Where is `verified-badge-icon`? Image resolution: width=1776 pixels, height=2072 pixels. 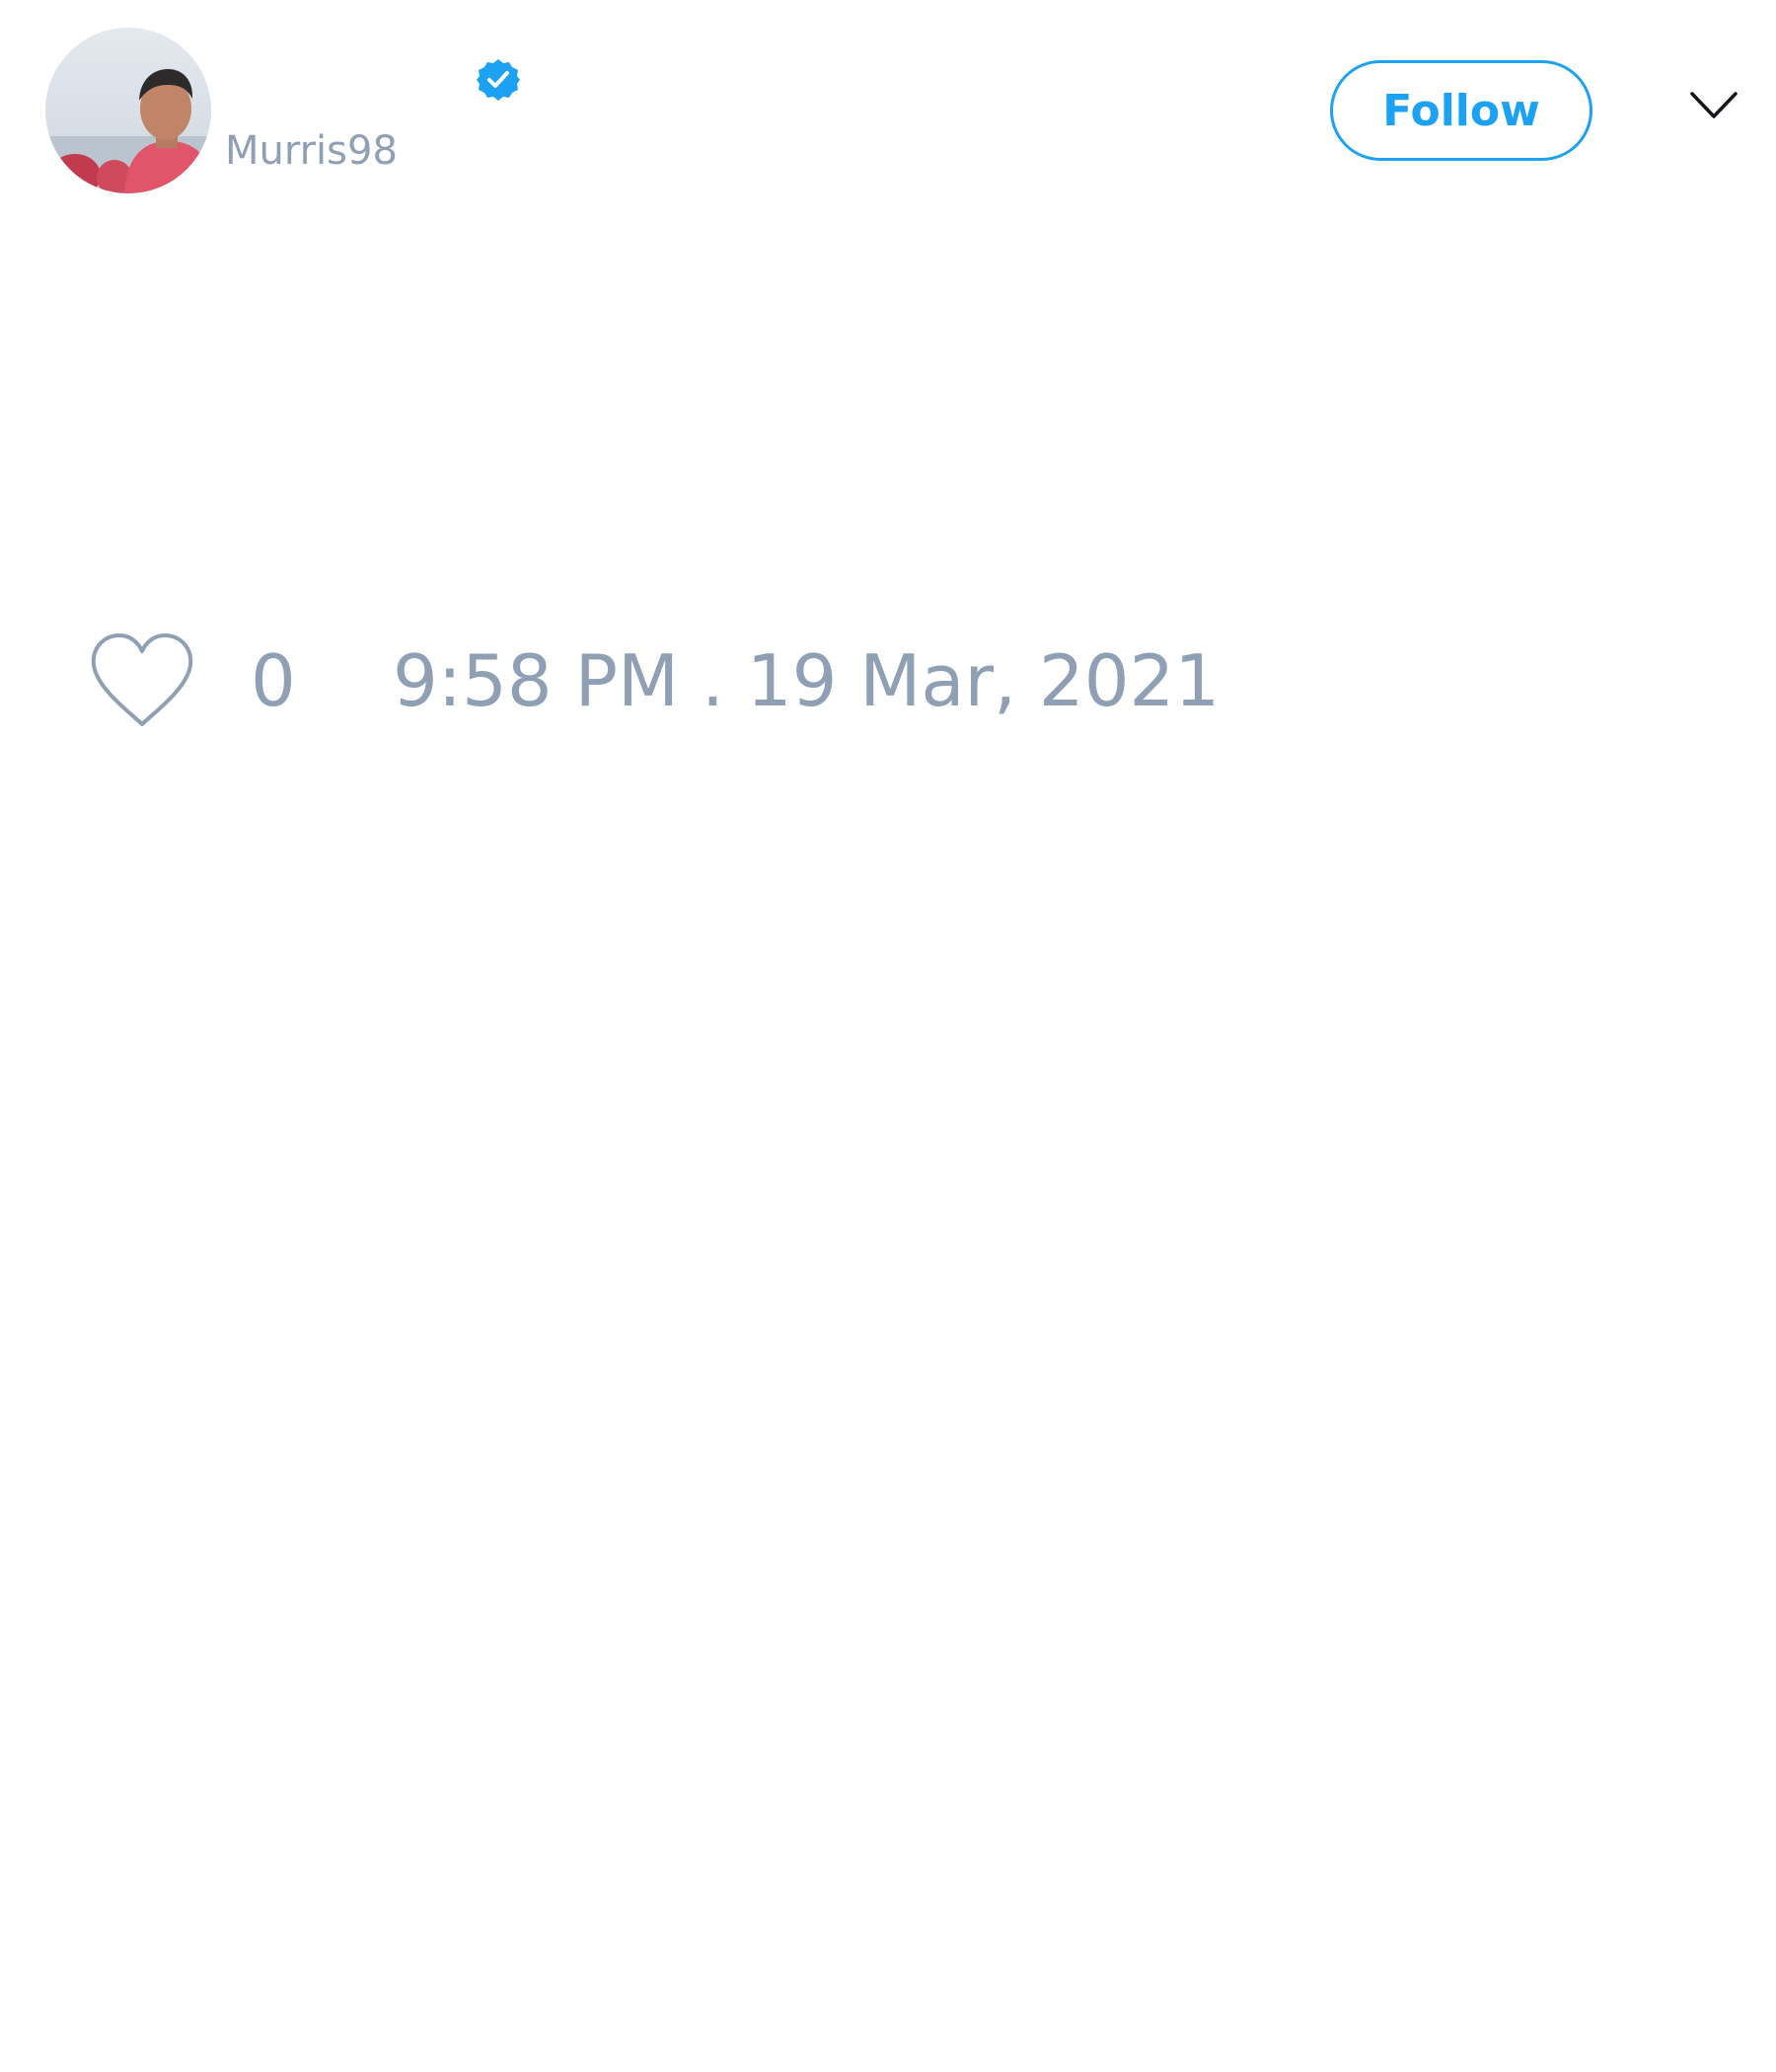 verified-badge-icon is located at coordinates (499, 80).